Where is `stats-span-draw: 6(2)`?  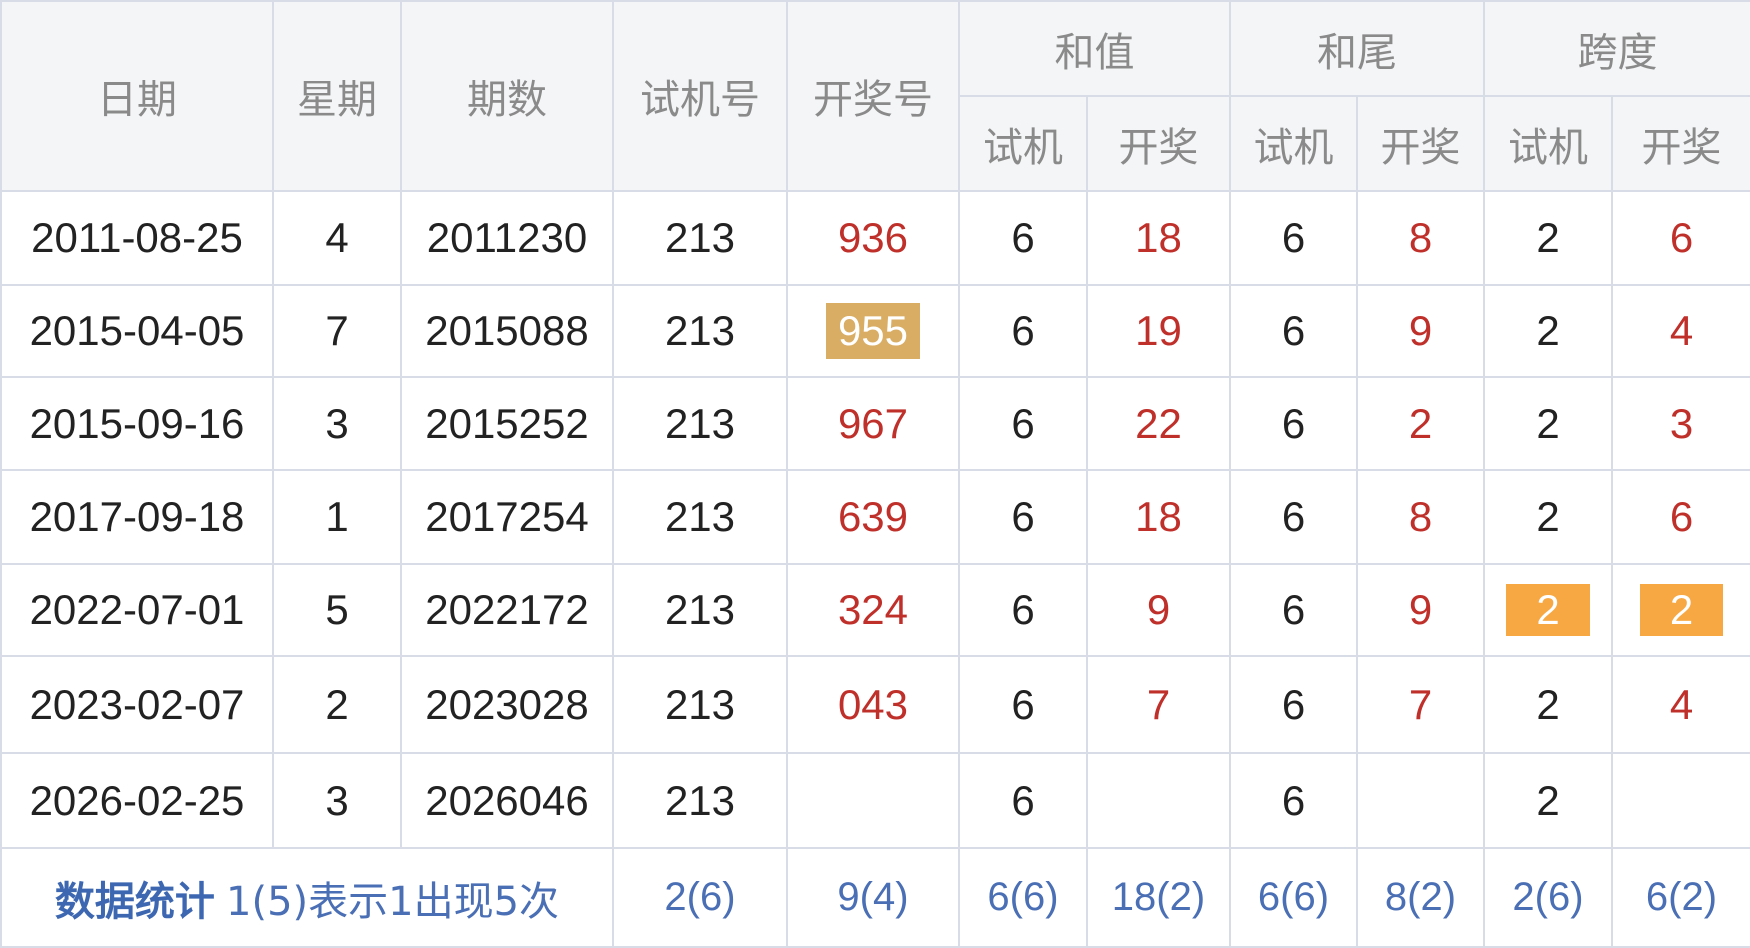 stats-span-draw: 6(2) is located at coordinates (1680, 897).